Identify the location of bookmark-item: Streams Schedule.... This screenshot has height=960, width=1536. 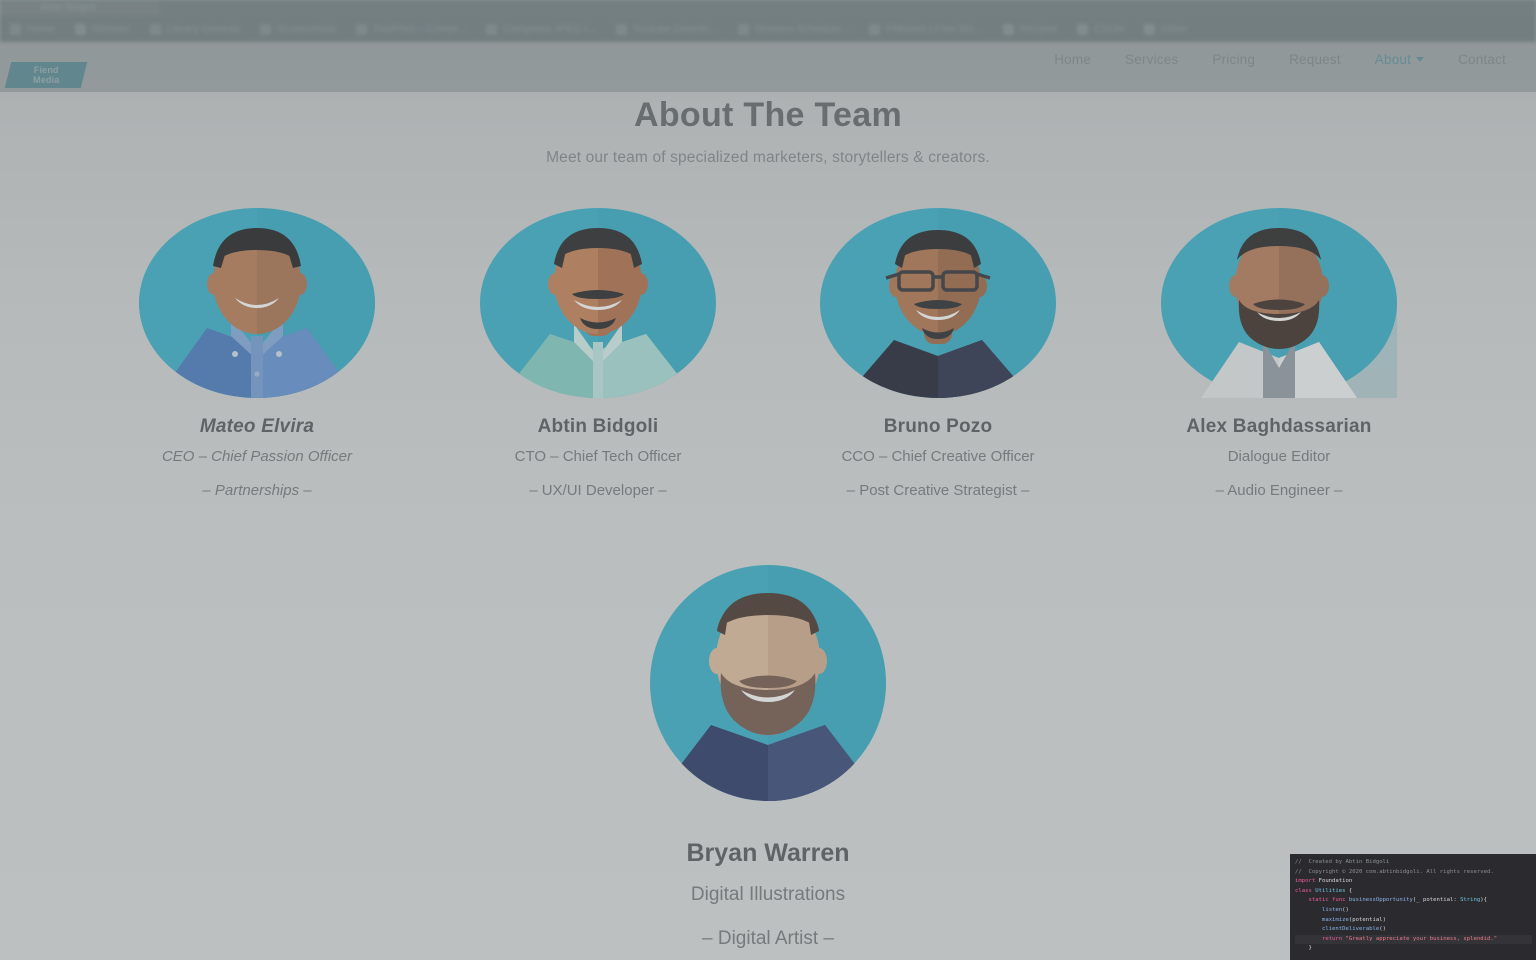
(794, 29).